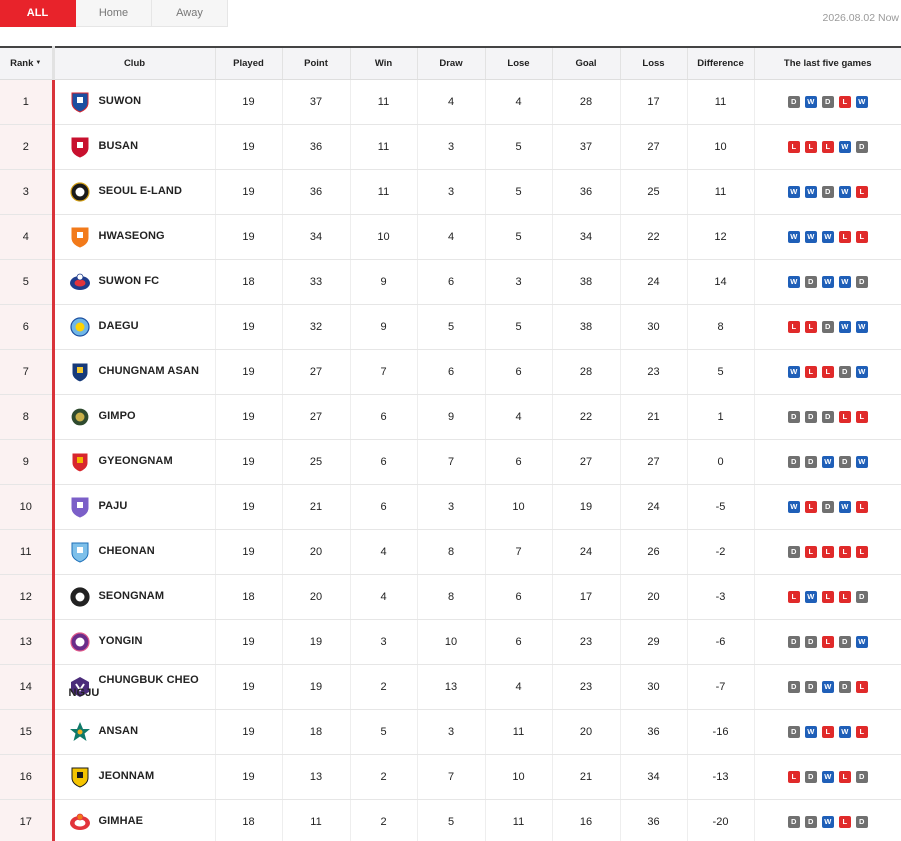  I want to click on tab-away: Away, so click(190, 13).